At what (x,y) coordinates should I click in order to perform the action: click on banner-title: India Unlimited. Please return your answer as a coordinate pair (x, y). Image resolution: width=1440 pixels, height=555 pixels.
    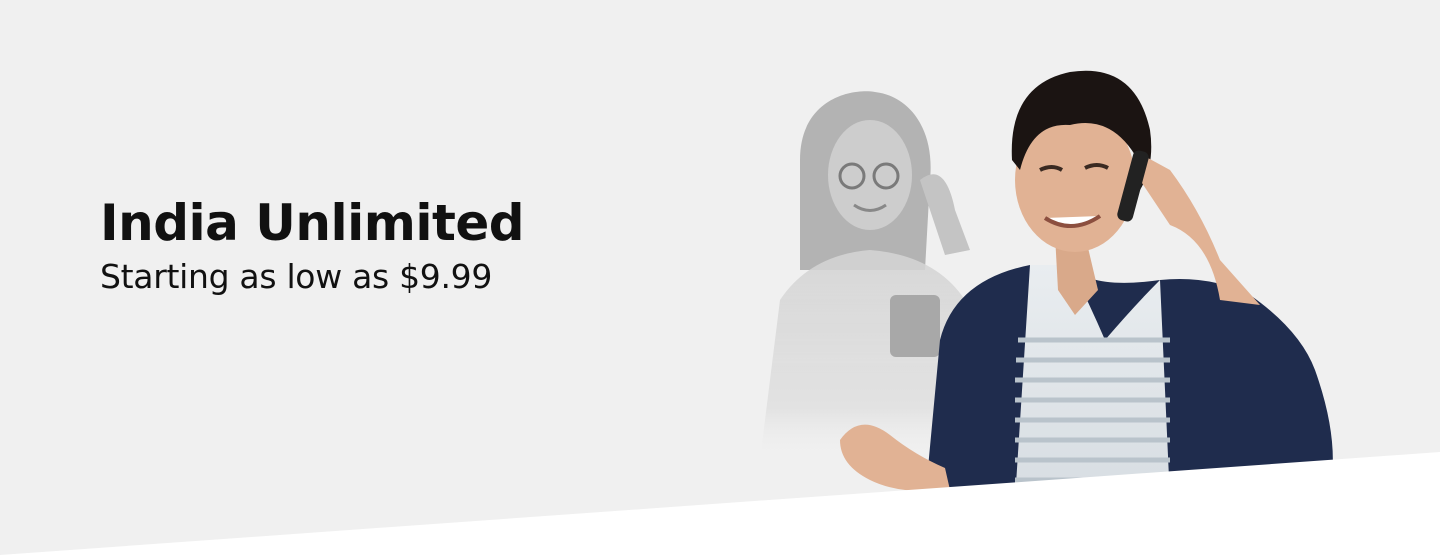
    Looking at the image, I should click on (312, 223).